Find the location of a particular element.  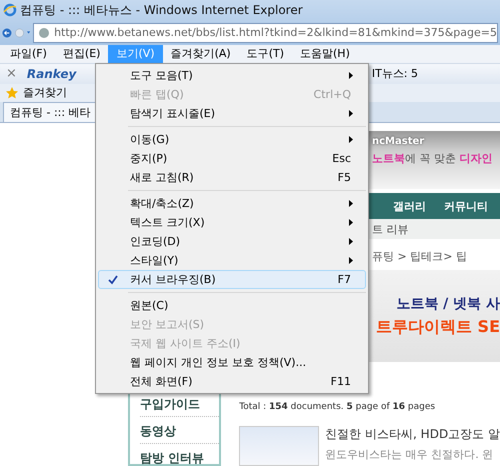

menu-item: 즐겨찾기(A) is located at coordinates (200, 54).